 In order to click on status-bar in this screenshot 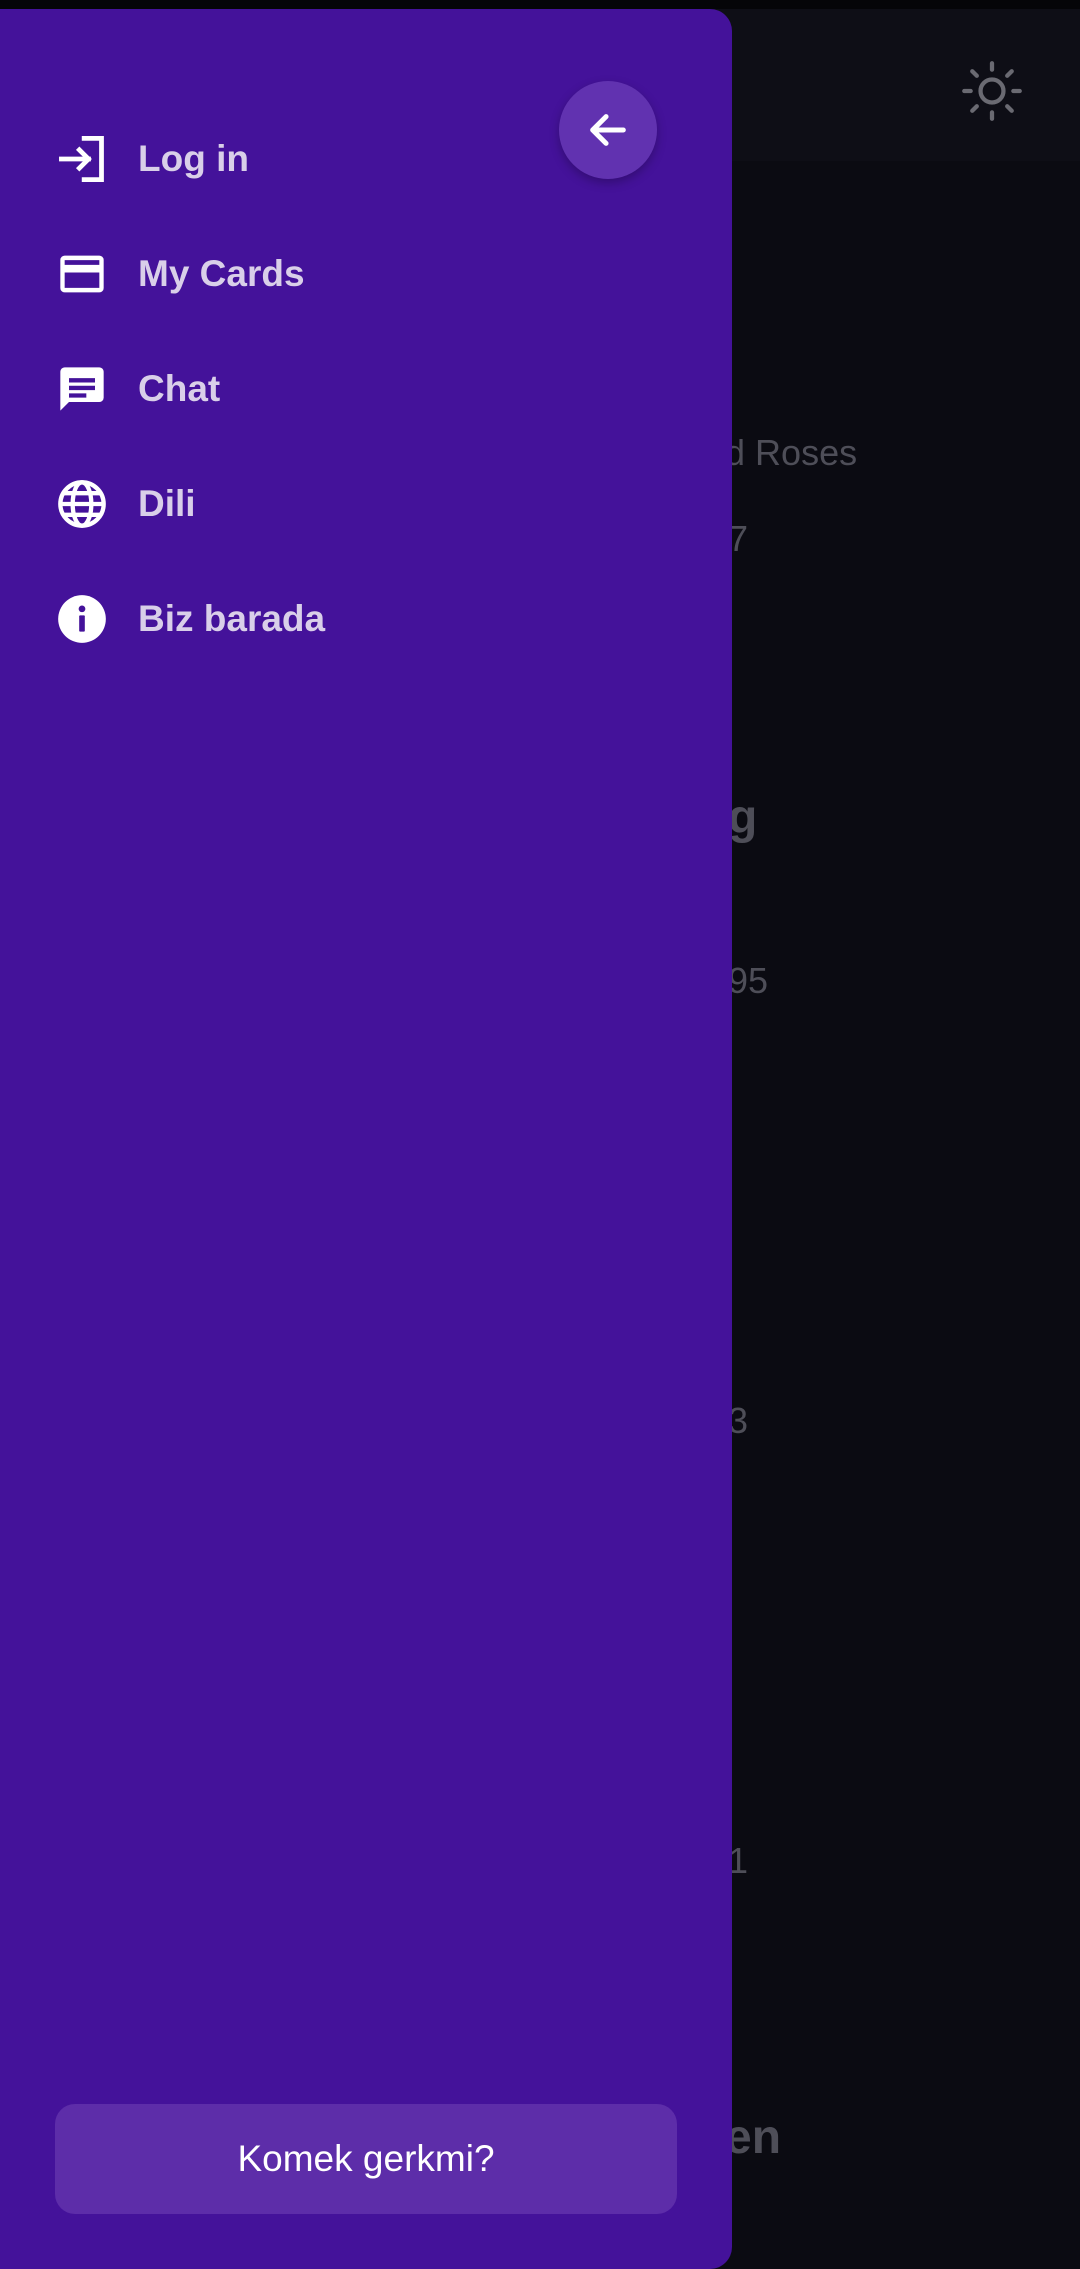, I will do `click(540, 4)`.